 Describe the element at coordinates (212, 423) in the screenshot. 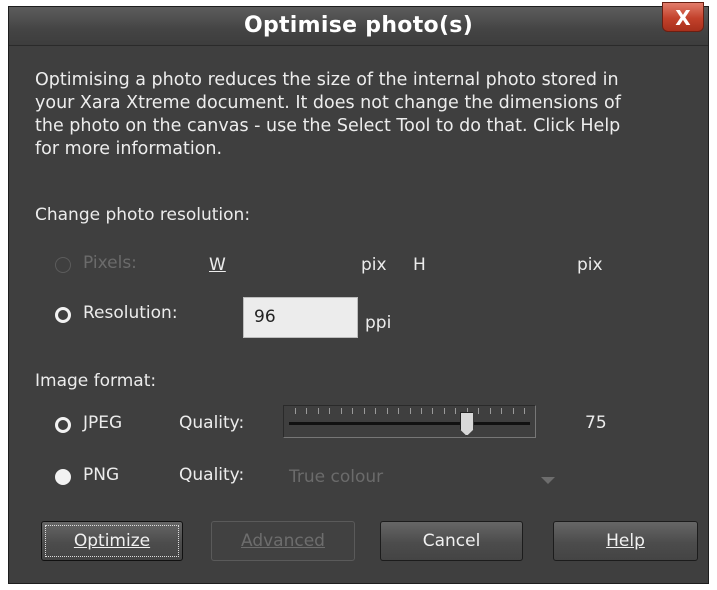

I see `jpeg-quality-label: Quality:` at that location.